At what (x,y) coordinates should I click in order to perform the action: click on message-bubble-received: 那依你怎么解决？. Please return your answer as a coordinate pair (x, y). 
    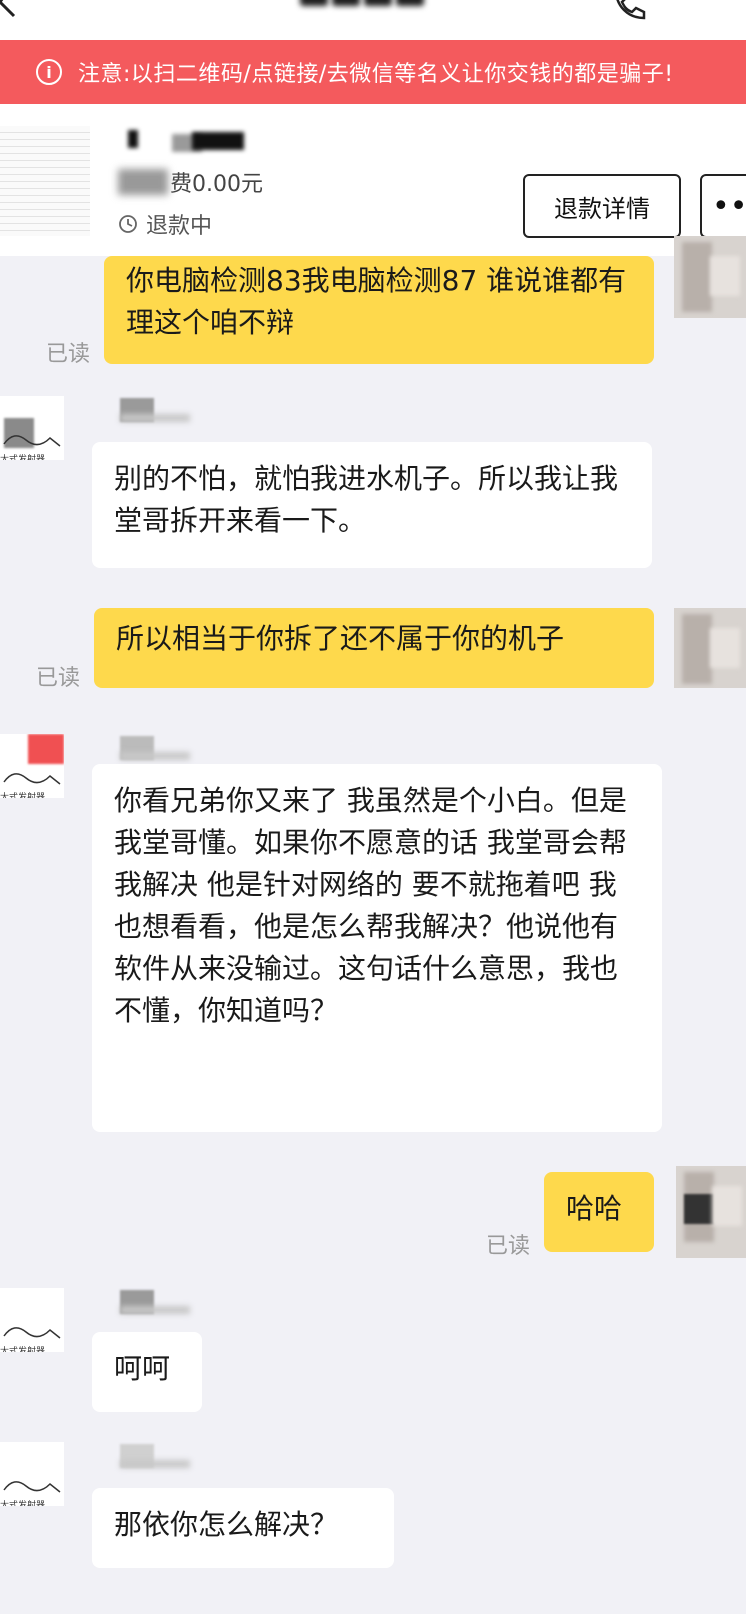
    Looking at the image, I should click on (243, 1528).